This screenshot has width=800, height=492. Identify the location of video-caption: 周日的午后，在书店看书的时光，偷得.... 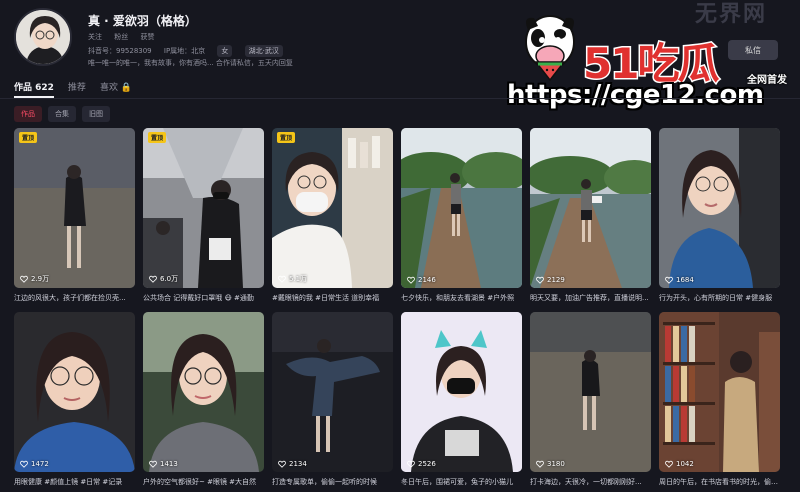
(719, 482).